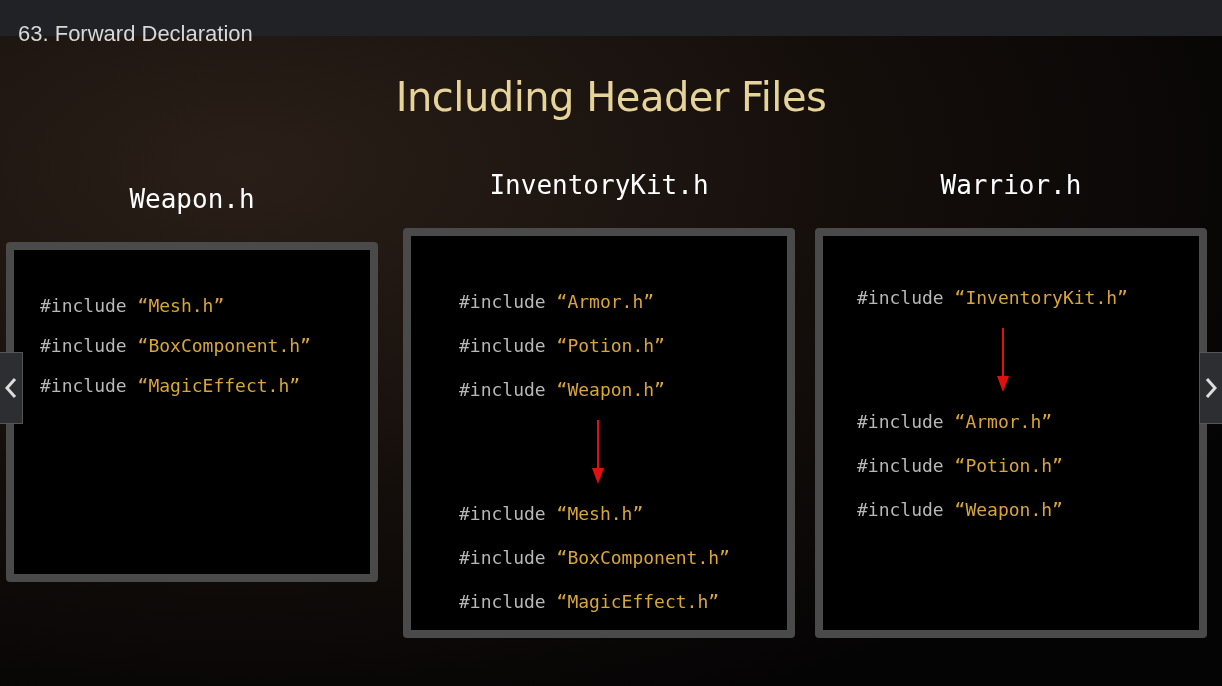 This screenshot has width=1222, height=686. What do you see at coordinates (135, 34) in the screenshot?
I see `lecture-title: 63. Forward Declaration` at bounding box center [135, 34].